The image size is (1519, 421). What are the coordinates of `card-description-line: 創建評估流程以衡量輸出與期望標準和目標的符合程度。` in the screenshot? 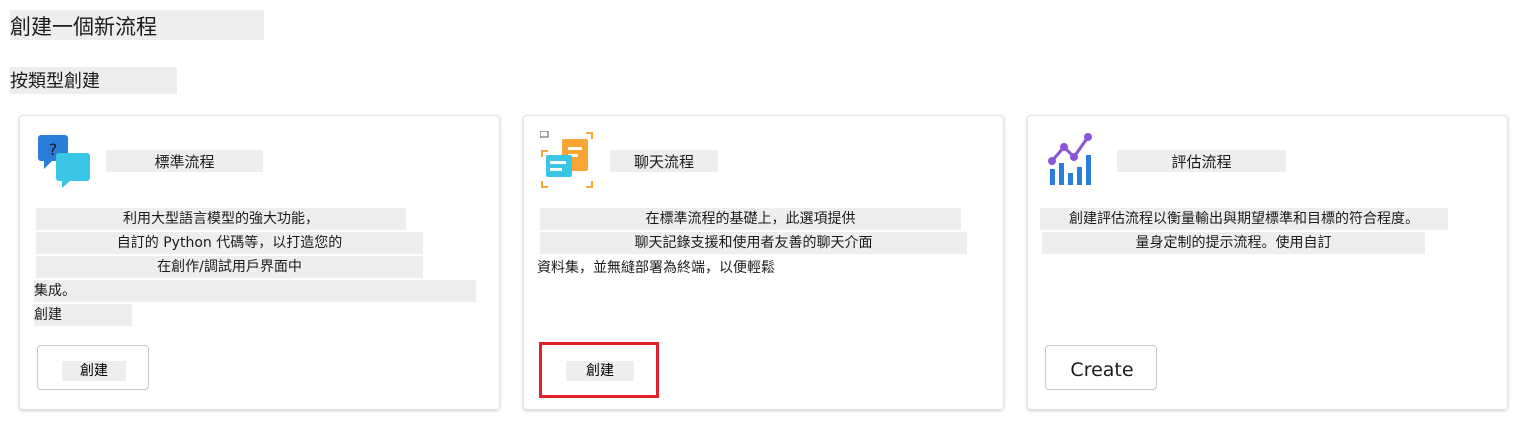 It's located at (1244, 219).